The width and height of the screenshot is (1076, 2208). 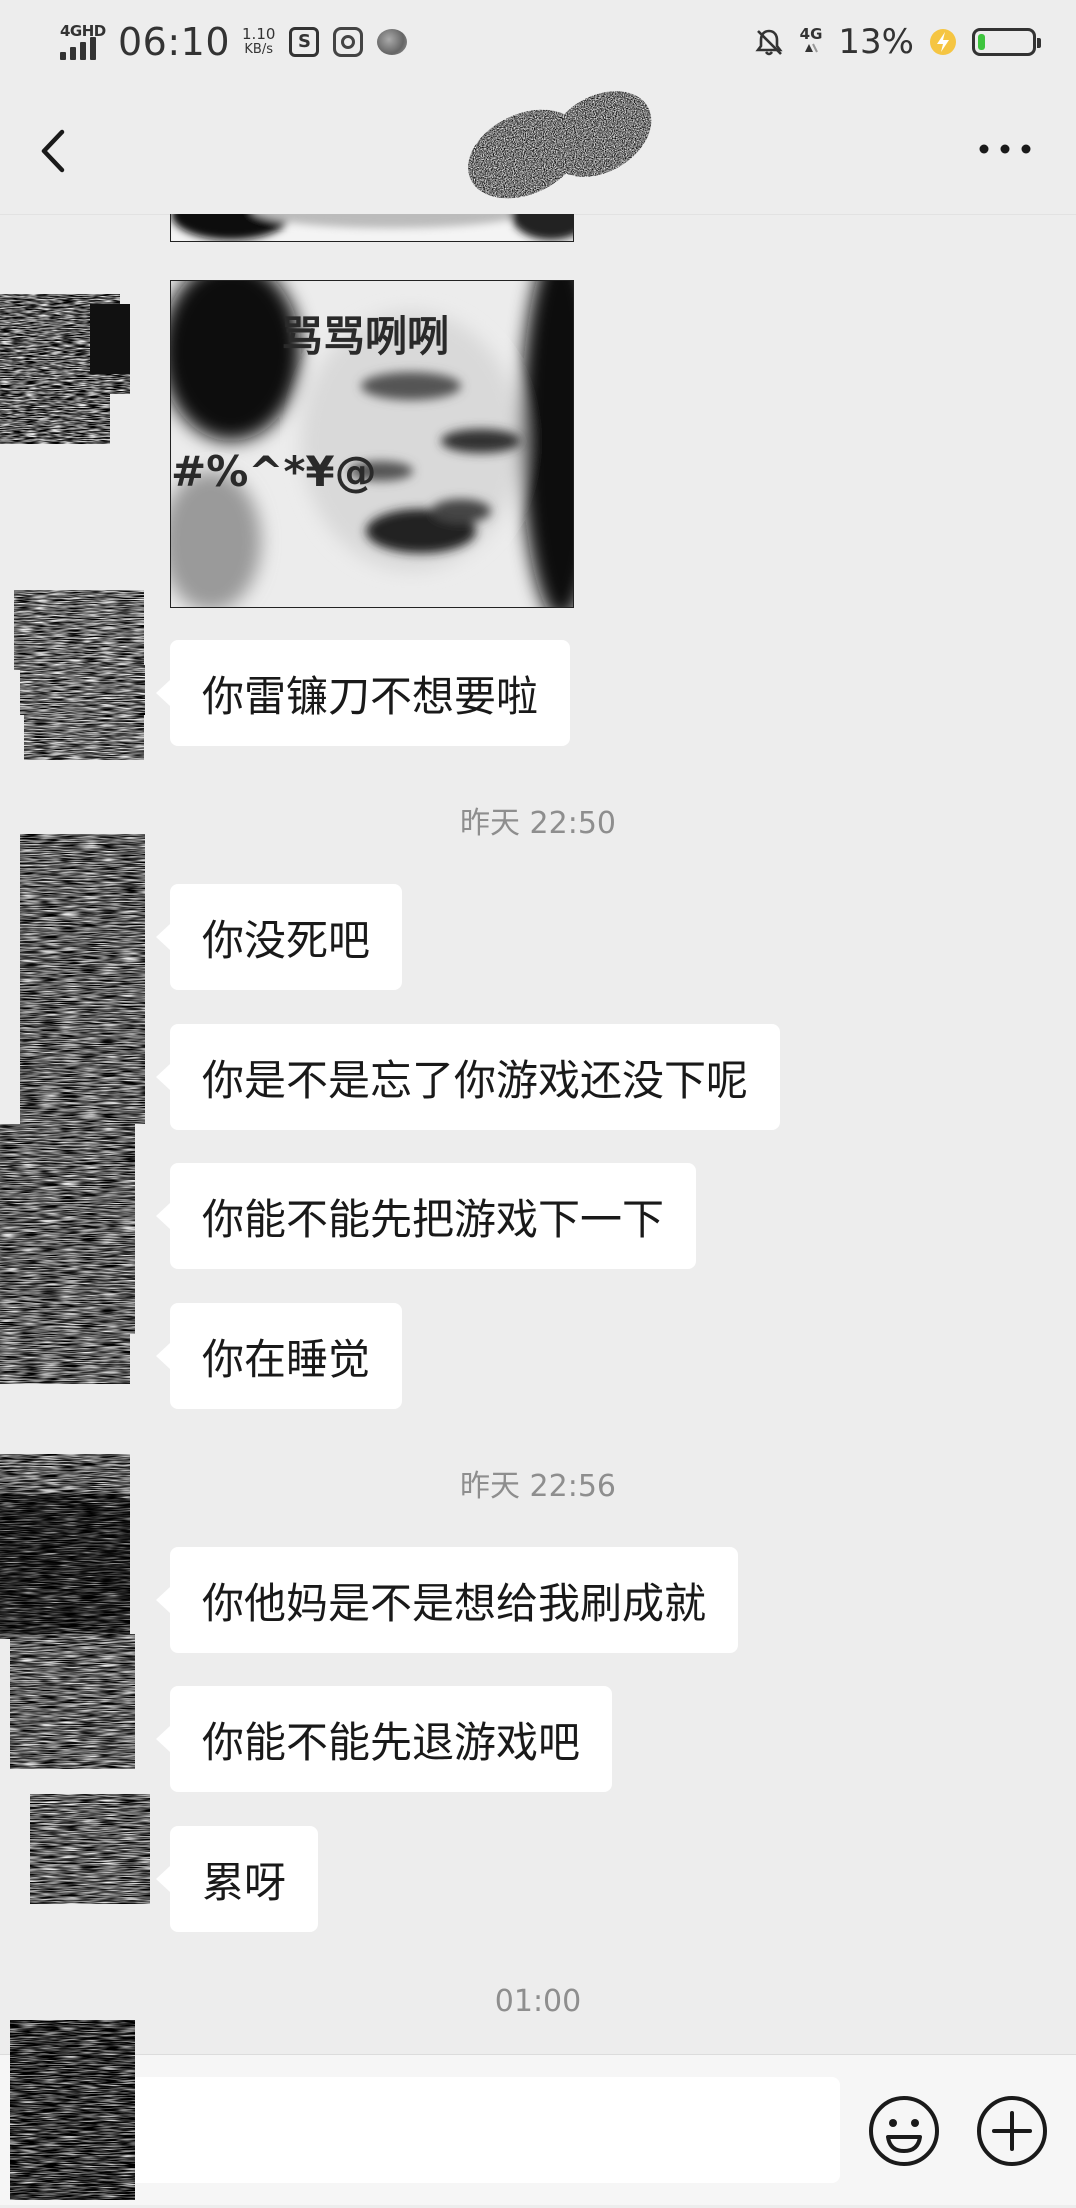 I want to click on signal-icon: 4GHD, so click(x=82, y=42).